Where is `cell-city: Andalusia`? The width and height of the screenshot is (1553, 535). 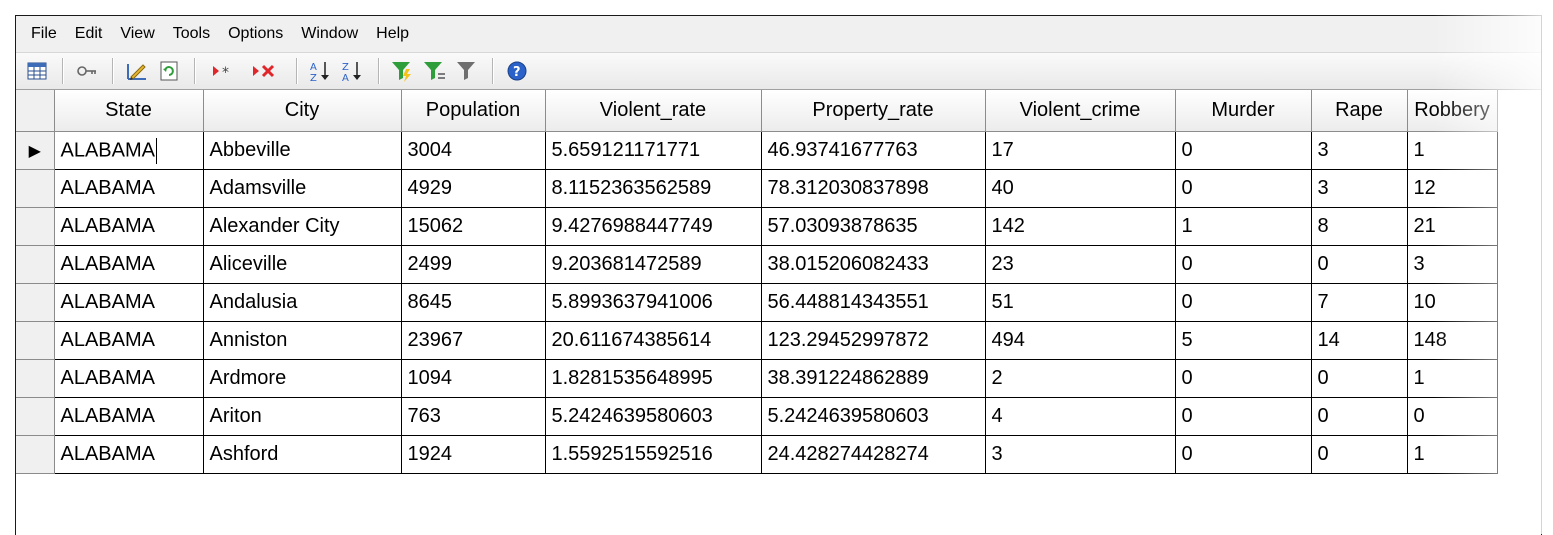 cell-city: Andalusia is located at coordinates (302, 302).